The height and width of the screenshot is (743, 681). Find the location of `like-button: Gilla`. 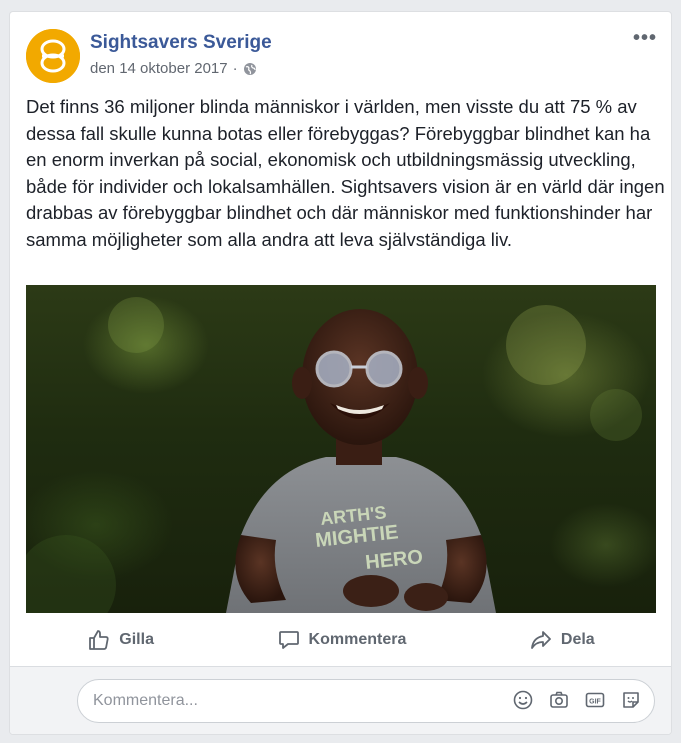

like-button: Gilla is located at coordinates (120, 640).